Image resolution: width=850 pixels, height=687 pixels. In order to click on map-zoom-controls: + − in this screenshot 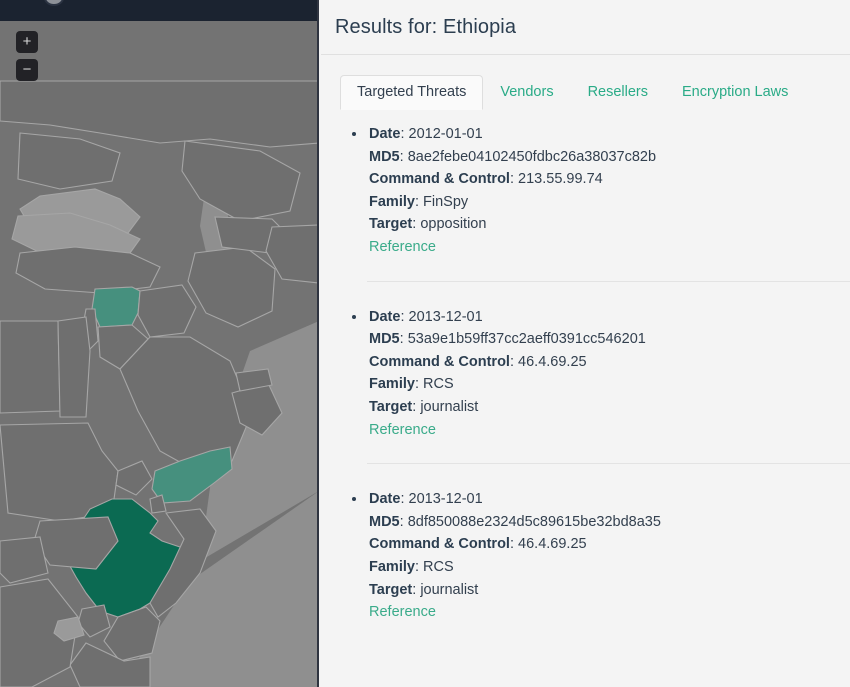, I will do `click(27, 59)`.